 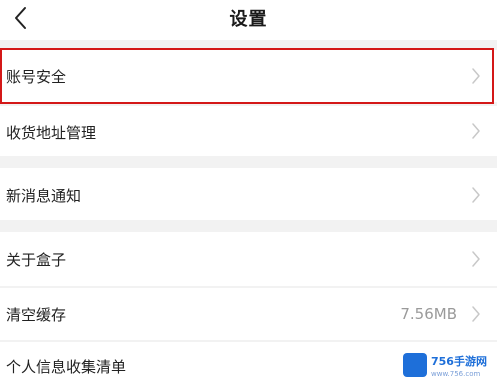 I want to click on row-label: 个人信息收集清单, so click(x=66, y=367).